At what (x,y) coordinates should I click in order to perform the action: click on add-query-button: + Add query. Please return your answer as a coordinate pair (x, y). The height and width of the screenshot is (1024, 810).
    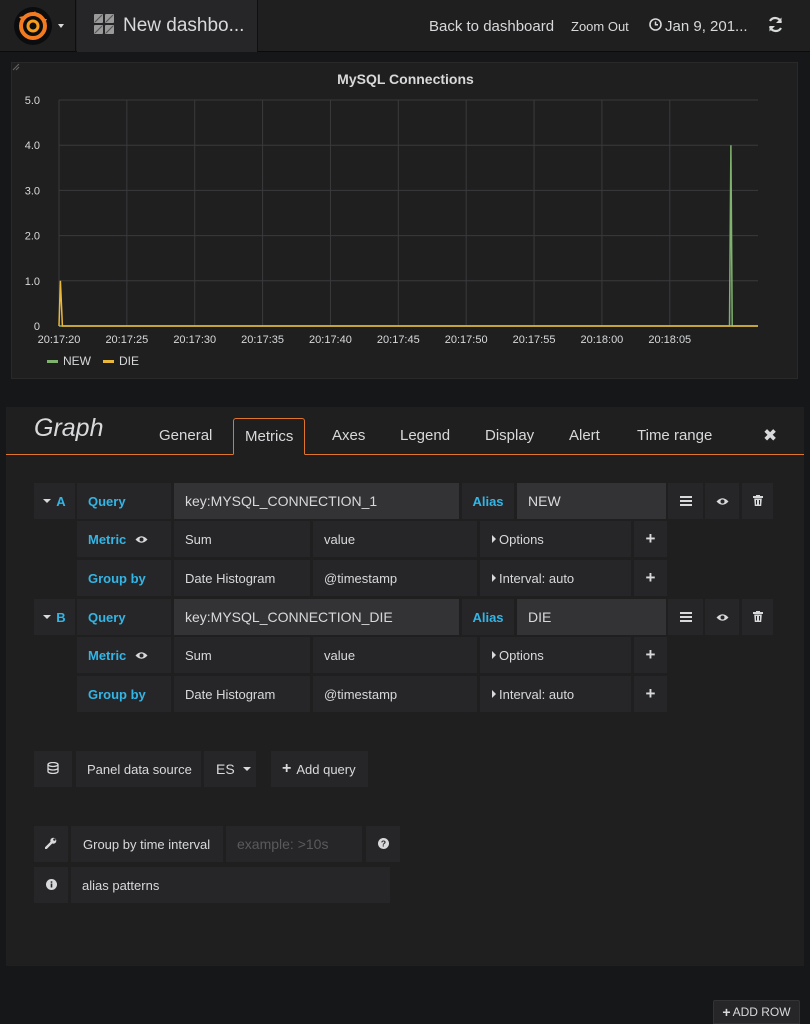
    Looking at the image, I should click on (319, 769).